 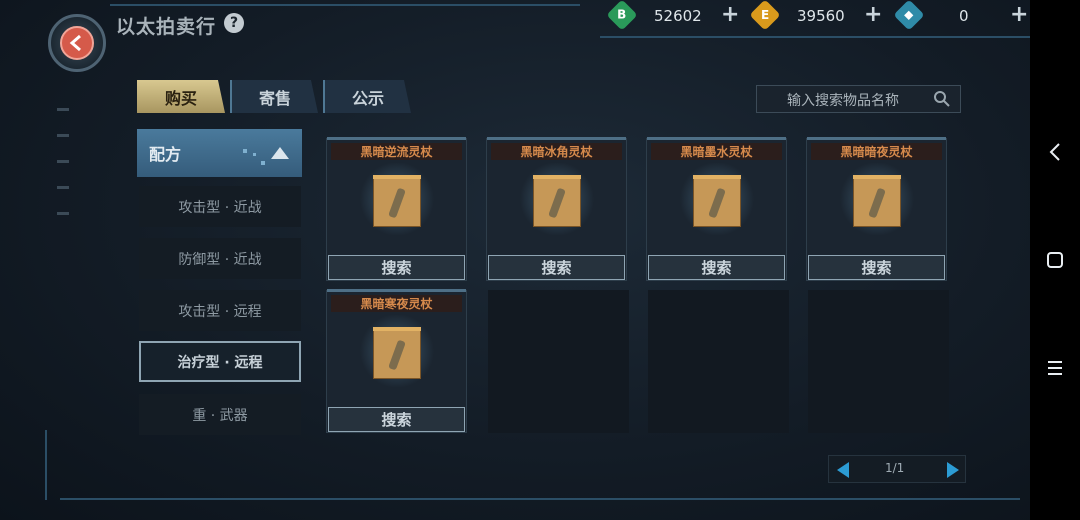 What do you see at coordinates (345, 5) in the screenshot?
I see `top-frame-line` at bounding box center [345, 5].